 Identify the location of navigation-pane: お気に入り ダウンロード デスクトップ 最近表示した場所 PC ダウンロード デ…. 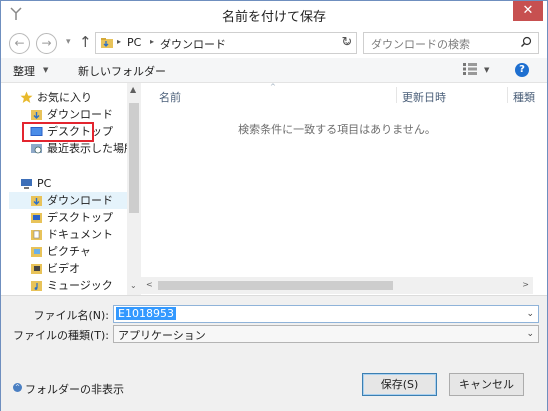
(71, 189).